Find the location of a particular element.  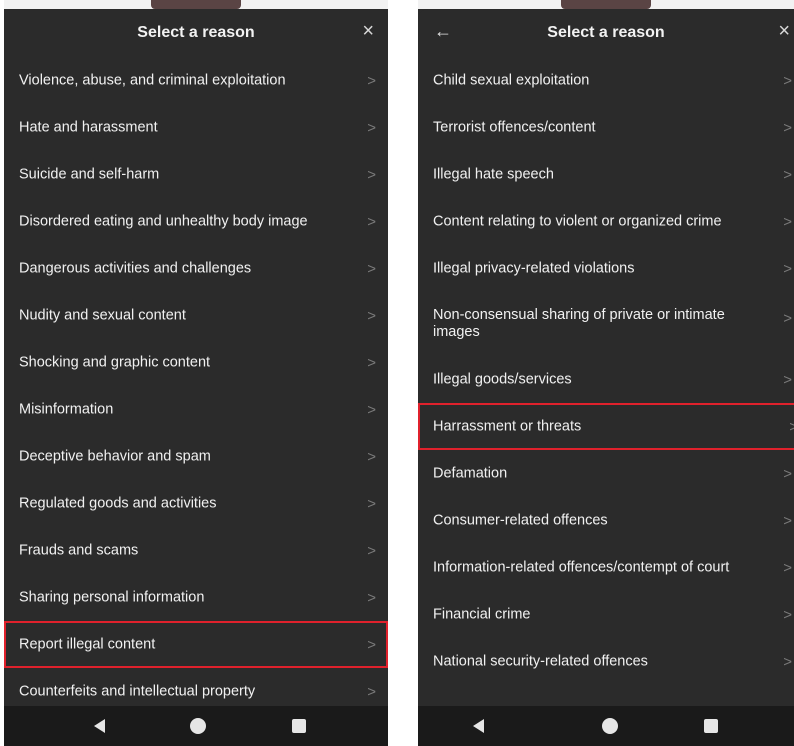

reason-item-dangerous-activities: Dangerous activities and challenges > is located at coordinates (196, 268).